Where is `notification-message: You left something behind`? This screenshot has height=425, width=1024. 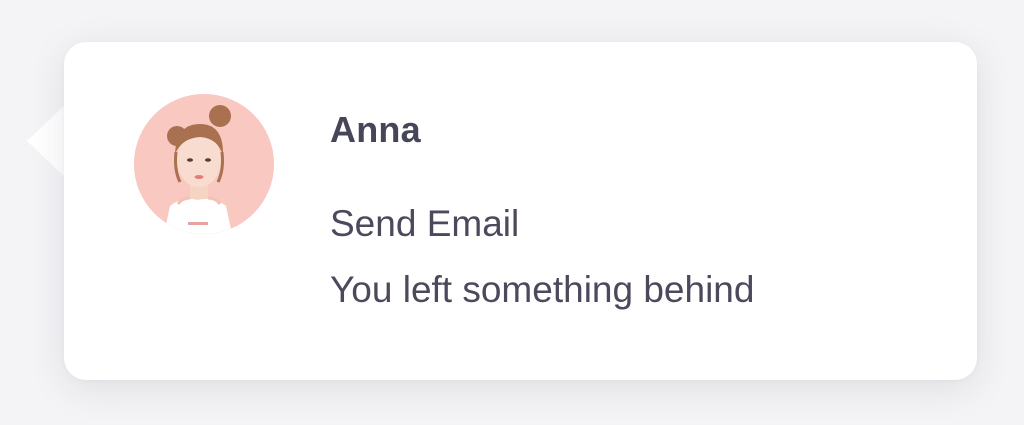
notification-message: You left something behind is located at coordinates (542, 289).